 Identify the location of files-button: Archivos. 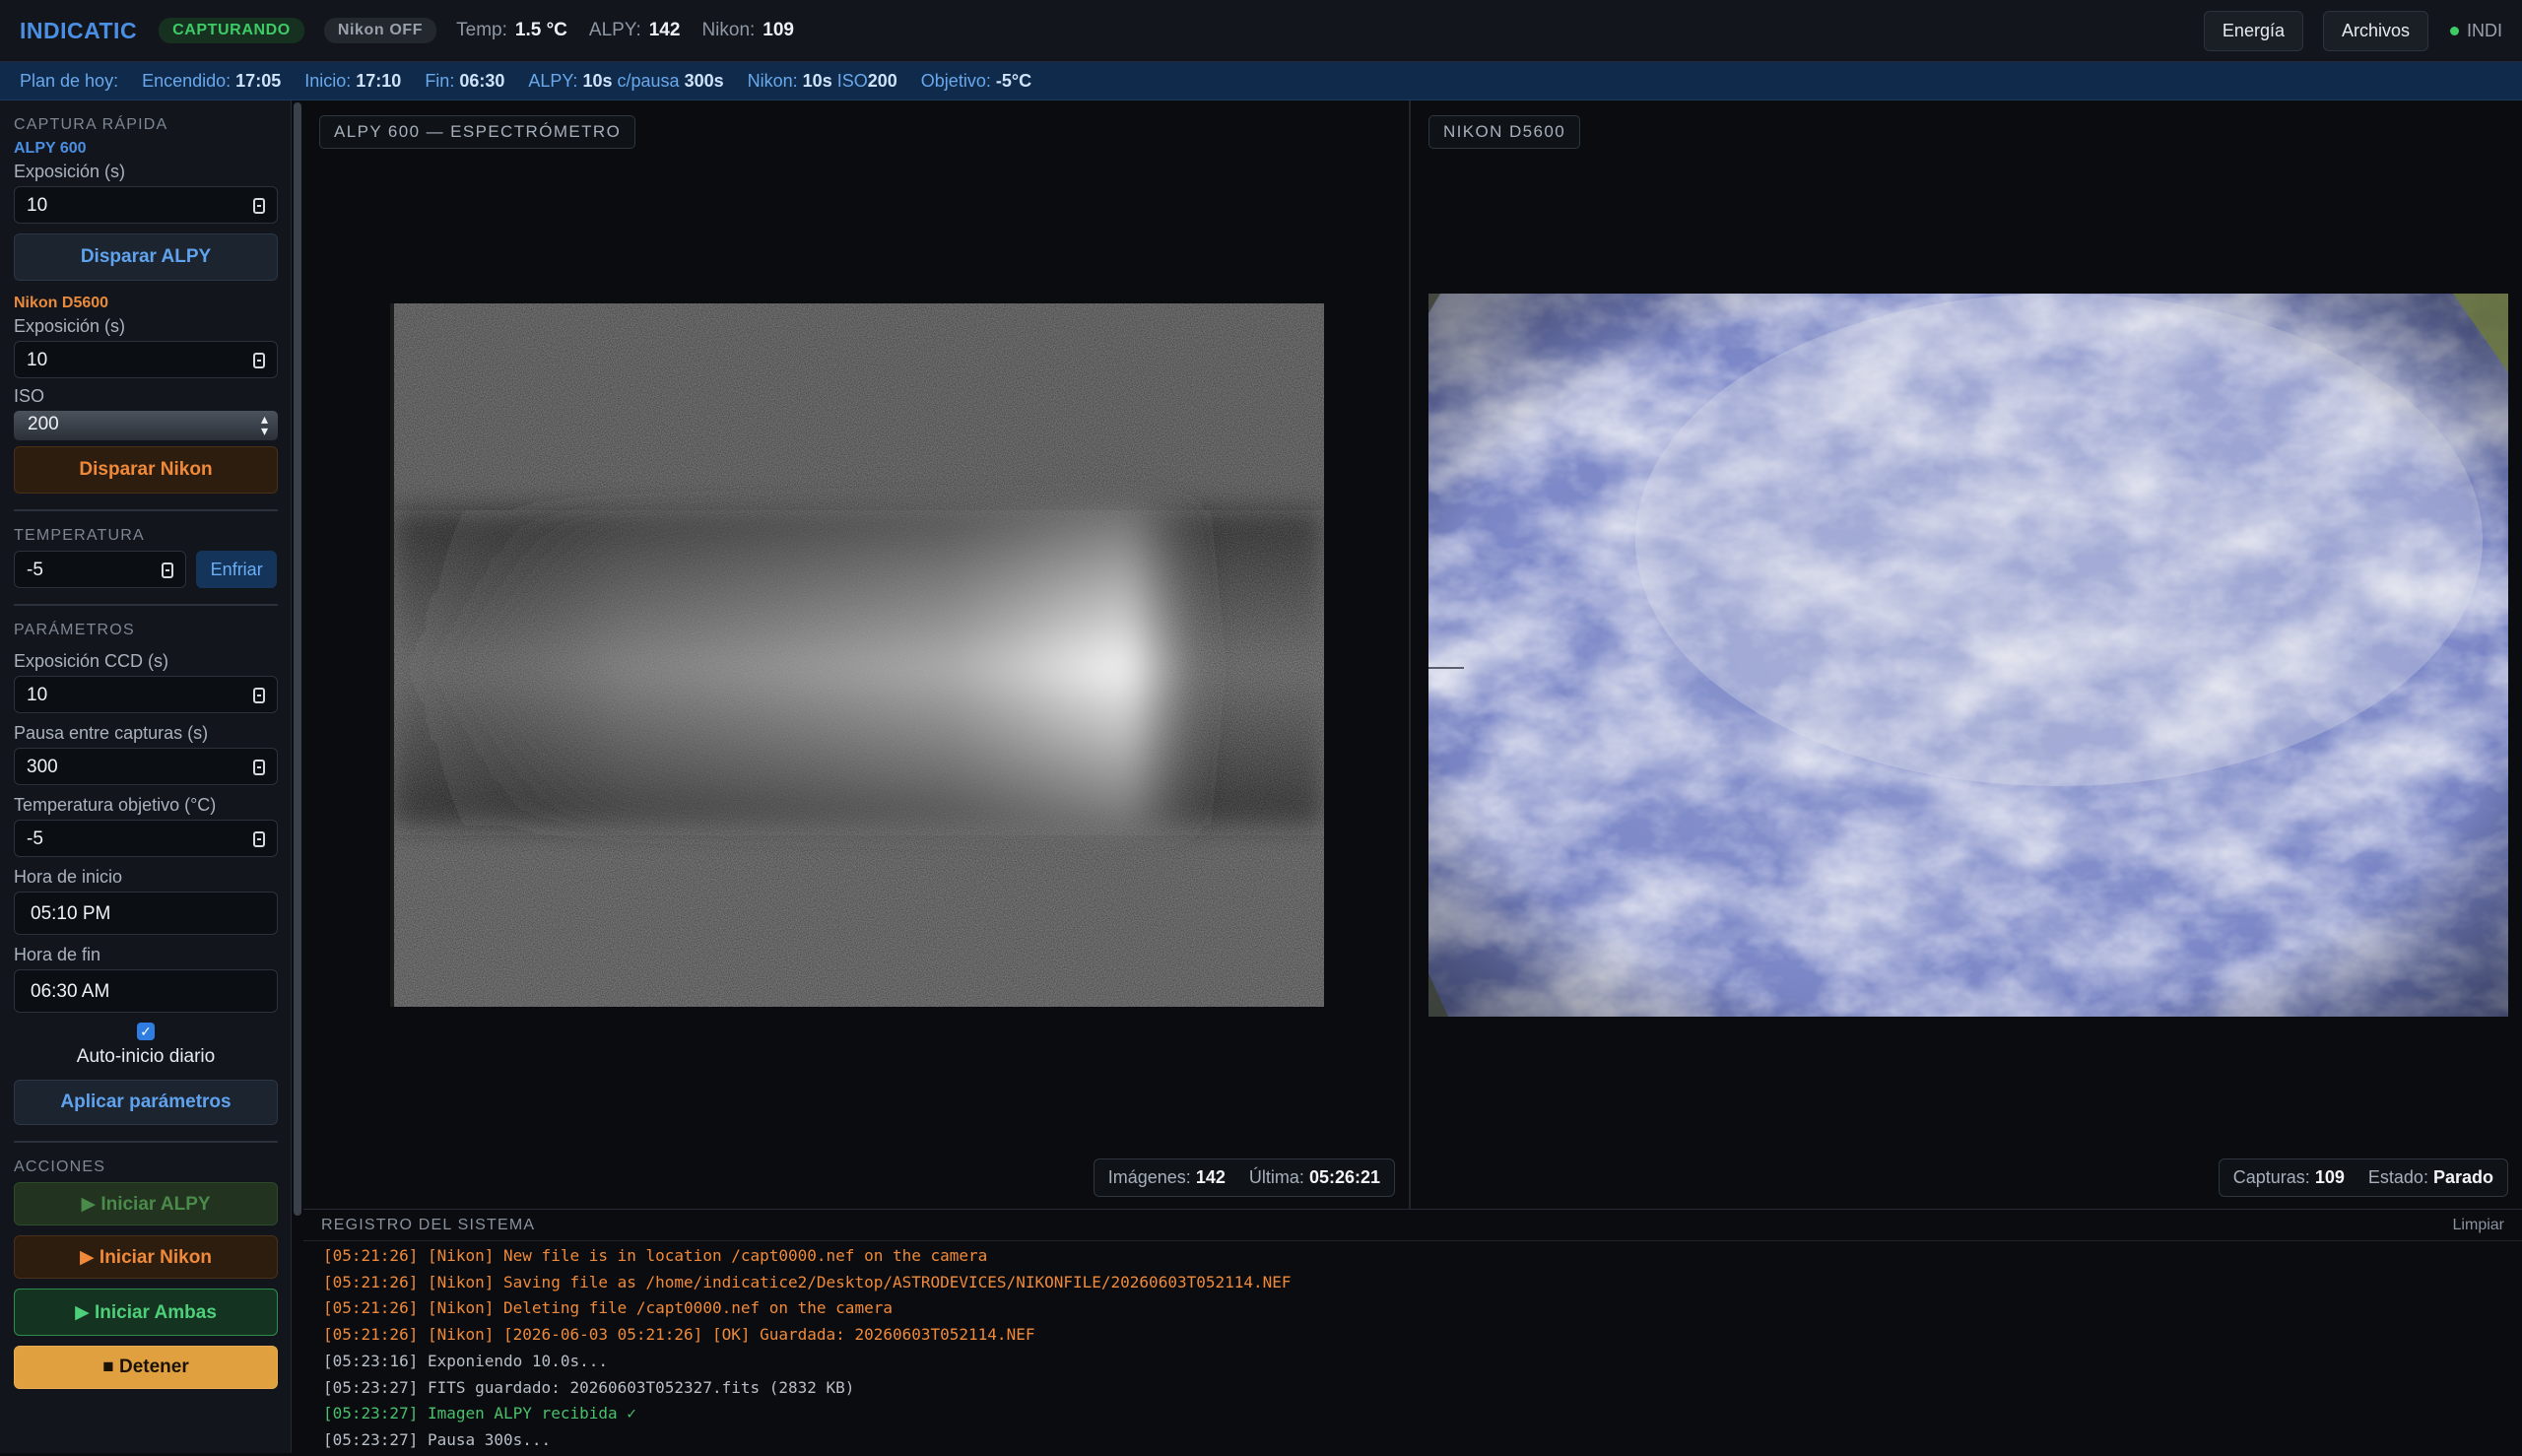
(2375, 30).